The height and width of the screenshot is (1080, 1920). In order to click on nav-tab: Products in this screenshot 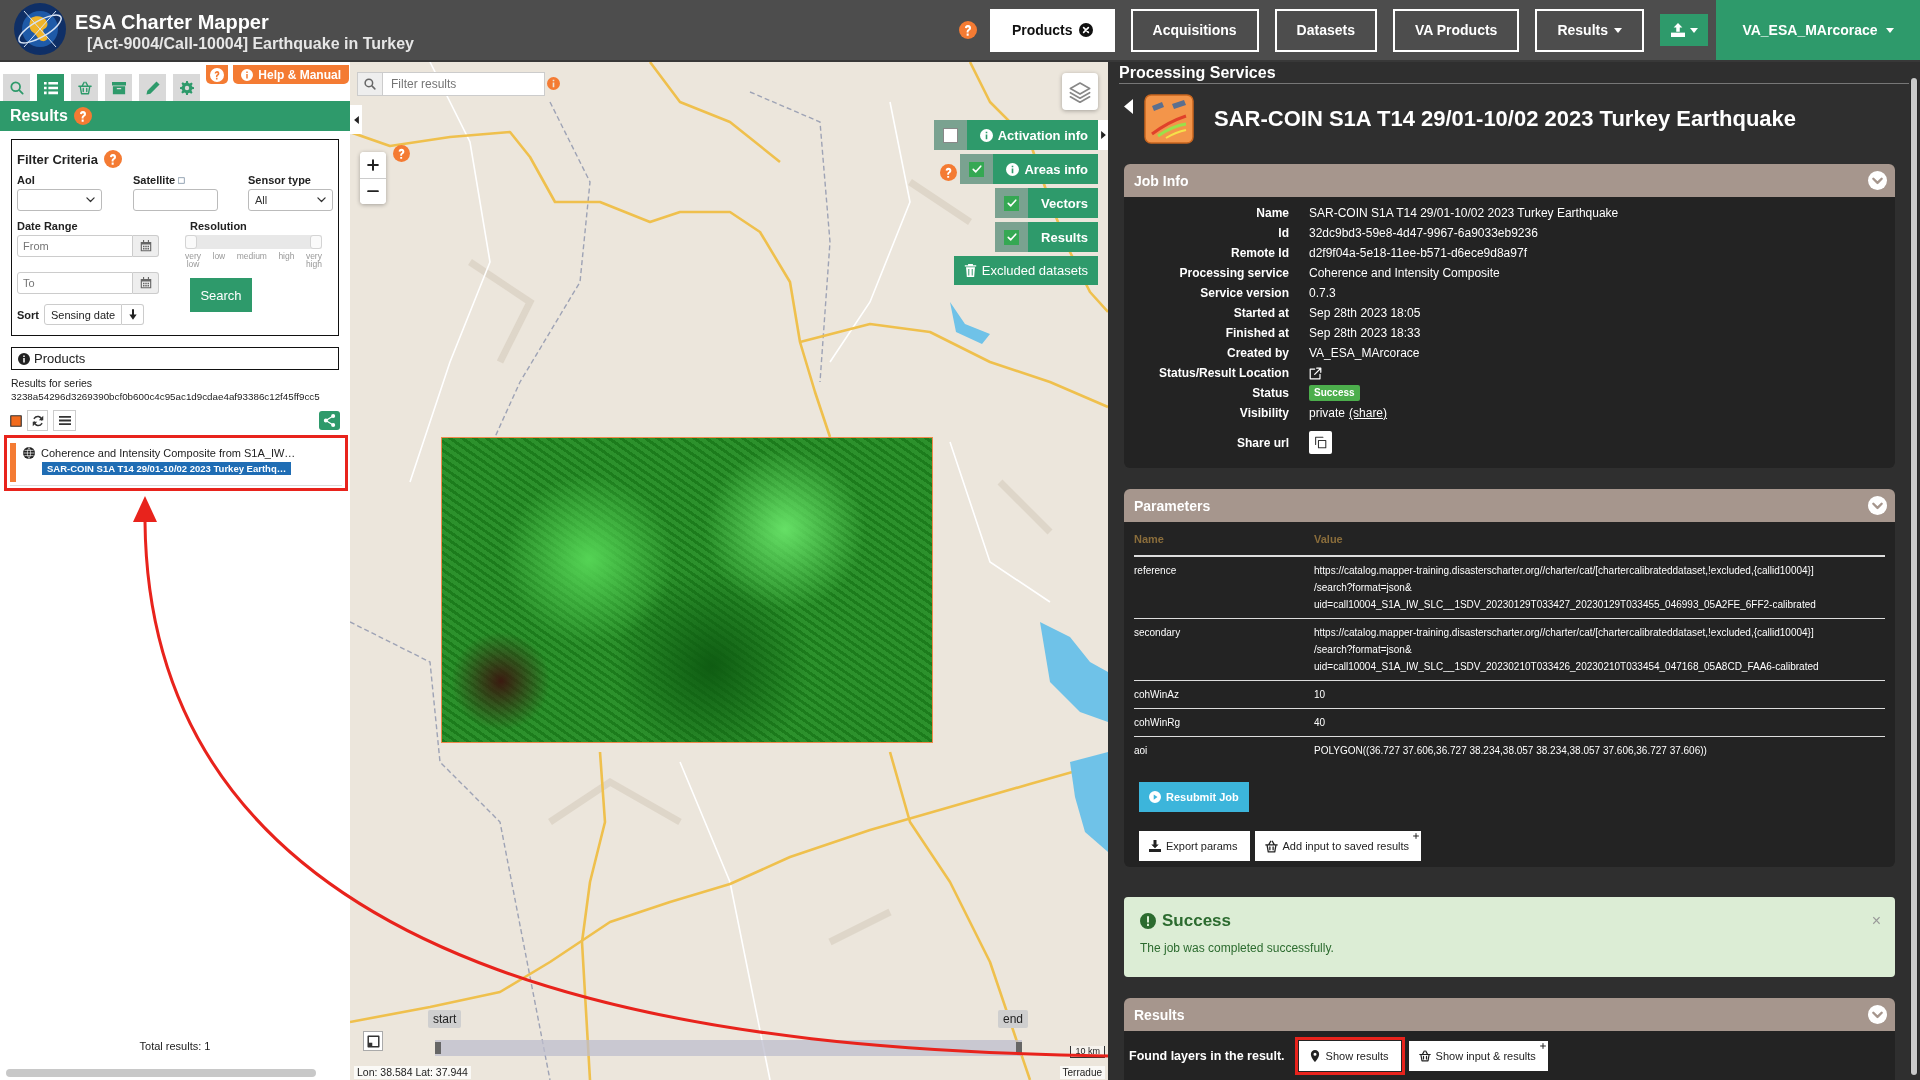, I will do `click(1052, 30)`.